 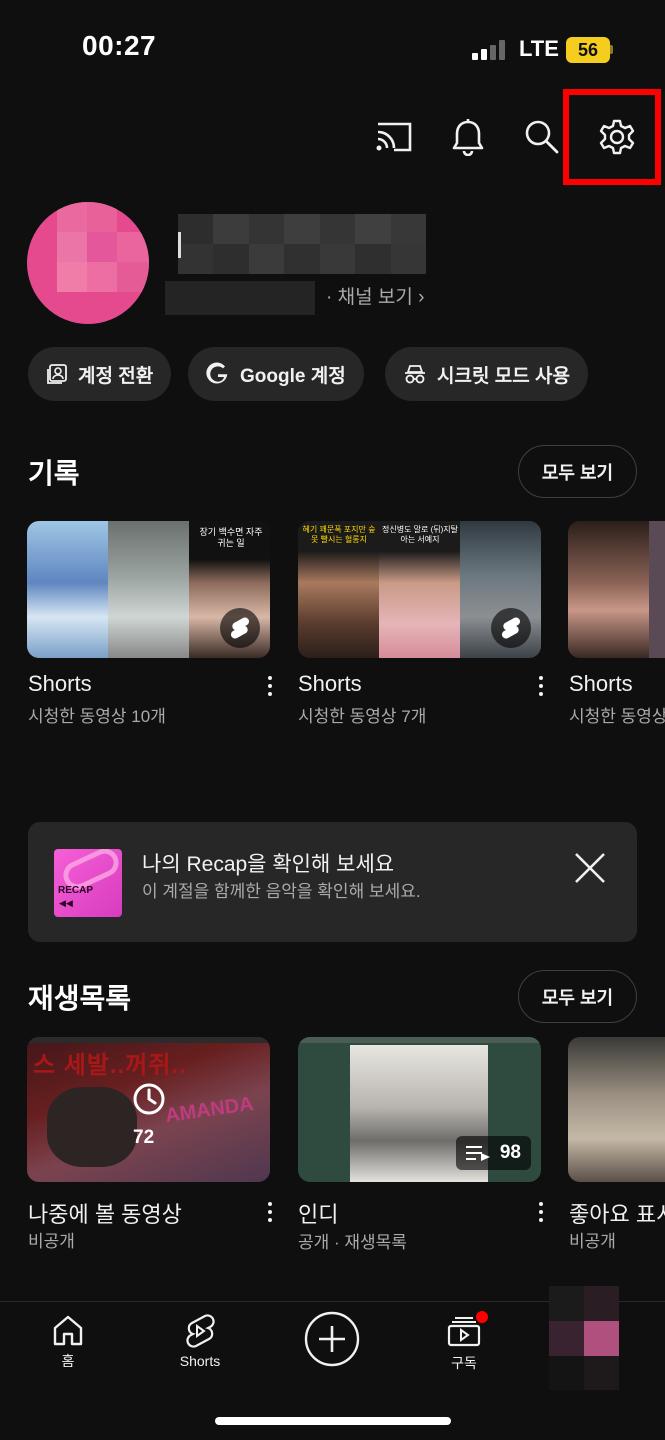 What do you see at coordinates (415, 374) in the screenshot?
I see `incognito-icon` at bounding box center [415, 374].